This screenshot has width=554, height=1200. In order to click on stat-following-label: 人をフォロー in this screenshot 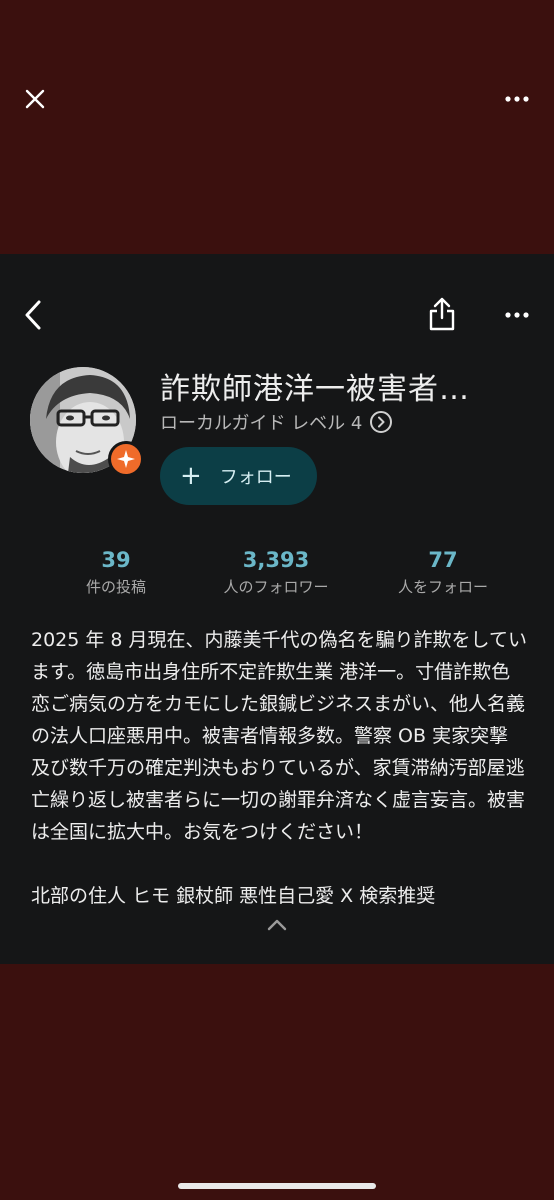, I will do `click(442, 587)`.